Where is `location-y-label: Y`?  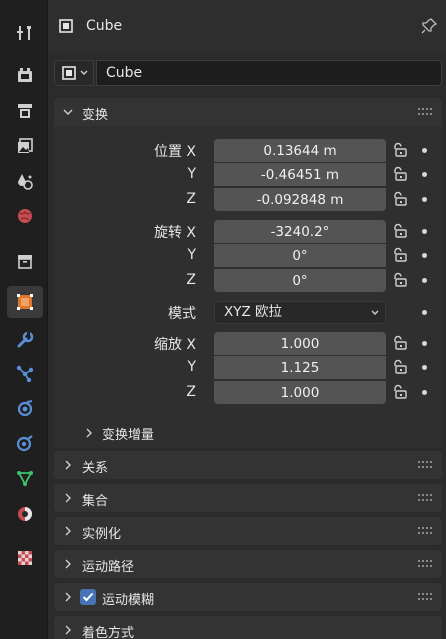 location-y-label: Y is located at coordinates (191, 174).